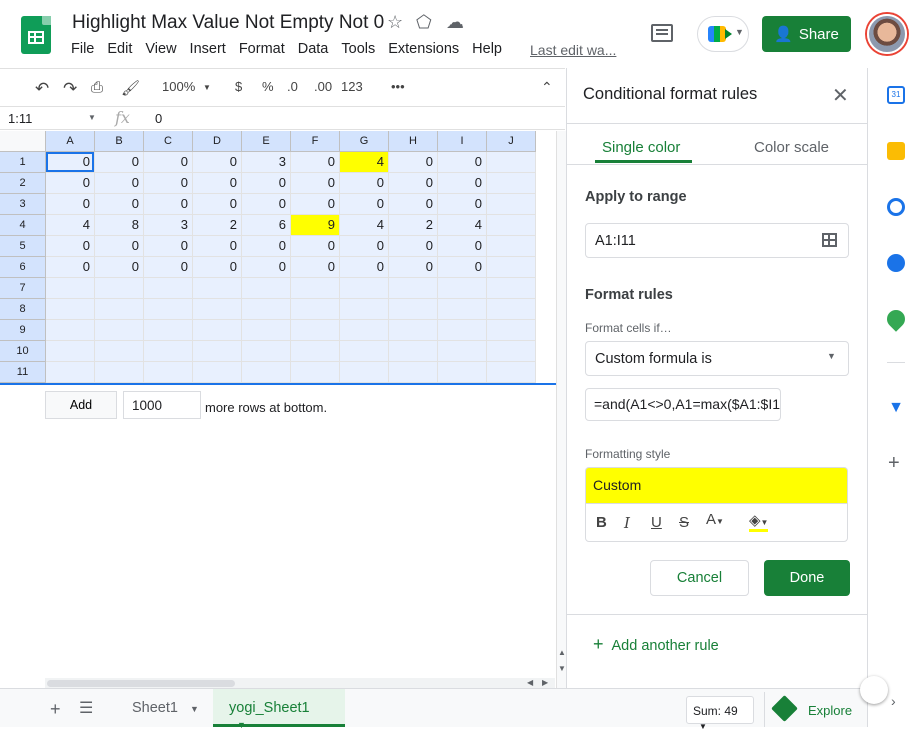  Describe the element at coordinates (720, 713) in the screenshot. I see `sum-indicator: Sum: 49 ▼` at that location.